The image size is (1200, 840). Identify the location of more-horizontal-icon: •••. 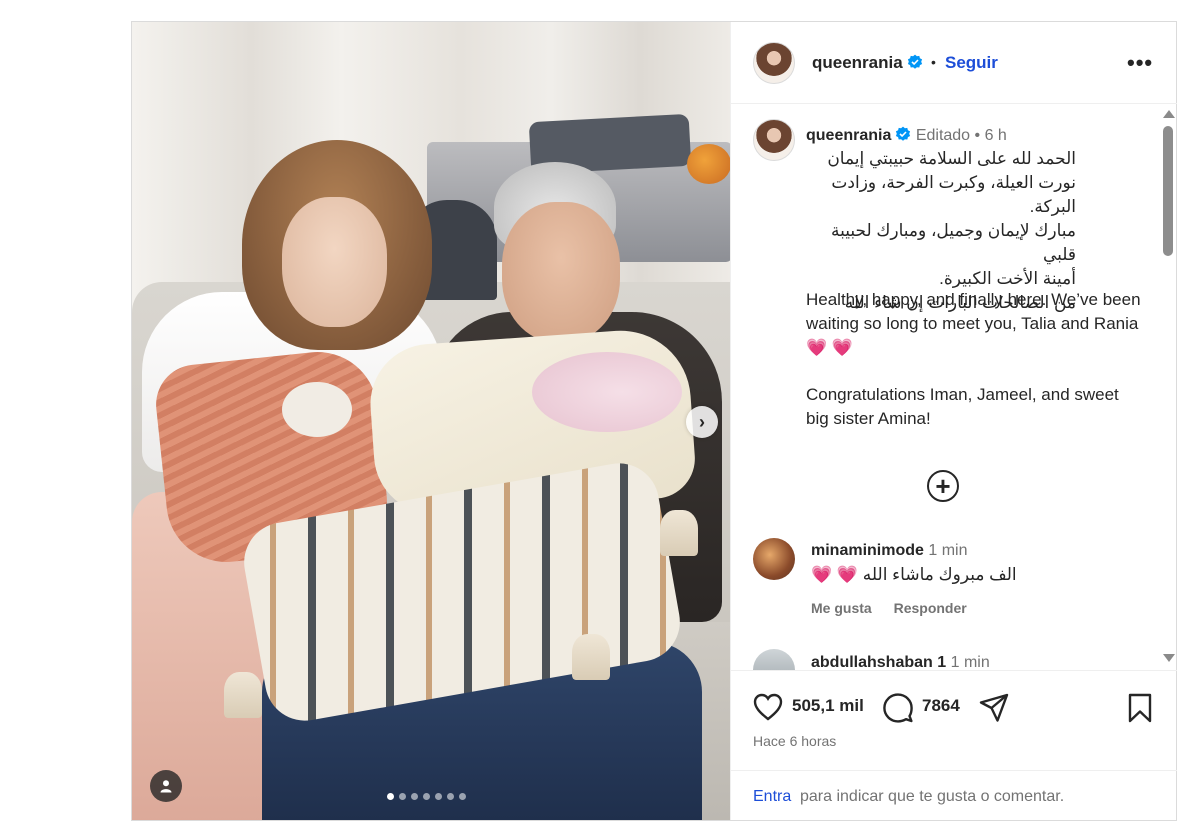
(1140, 63).